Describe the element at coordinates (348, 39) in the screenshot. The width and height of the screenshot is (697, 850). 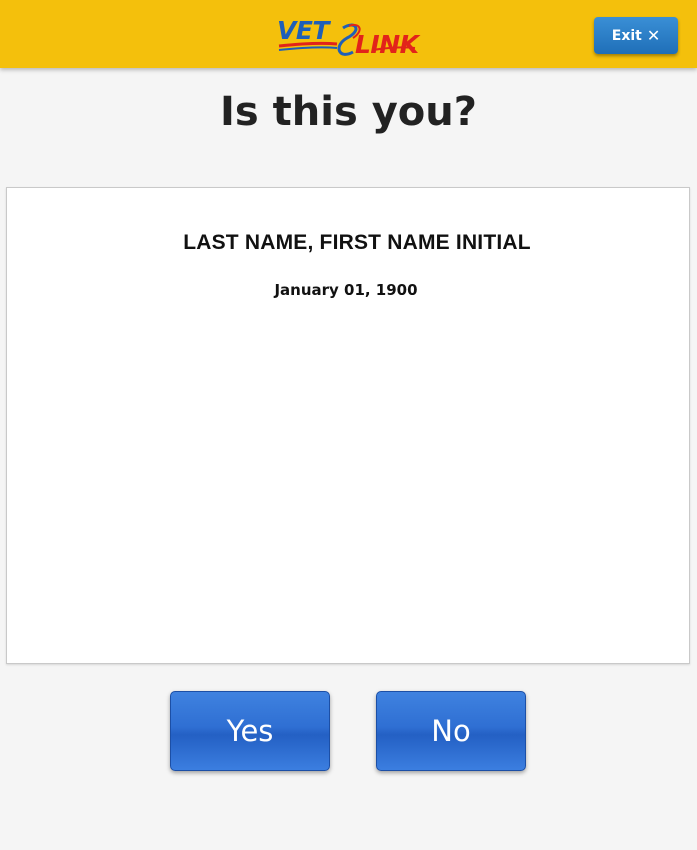
I see `vetlink-logo: VET LINK` at that location.